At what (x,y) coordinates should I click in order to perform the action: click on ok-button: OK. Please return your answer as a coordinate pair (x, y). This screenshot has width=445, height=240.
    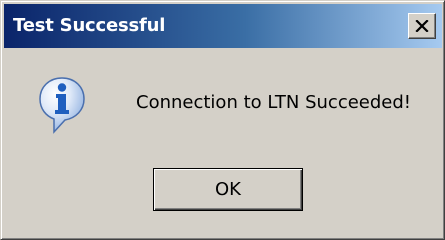
    Looking at the image, I should click on (228, 189).